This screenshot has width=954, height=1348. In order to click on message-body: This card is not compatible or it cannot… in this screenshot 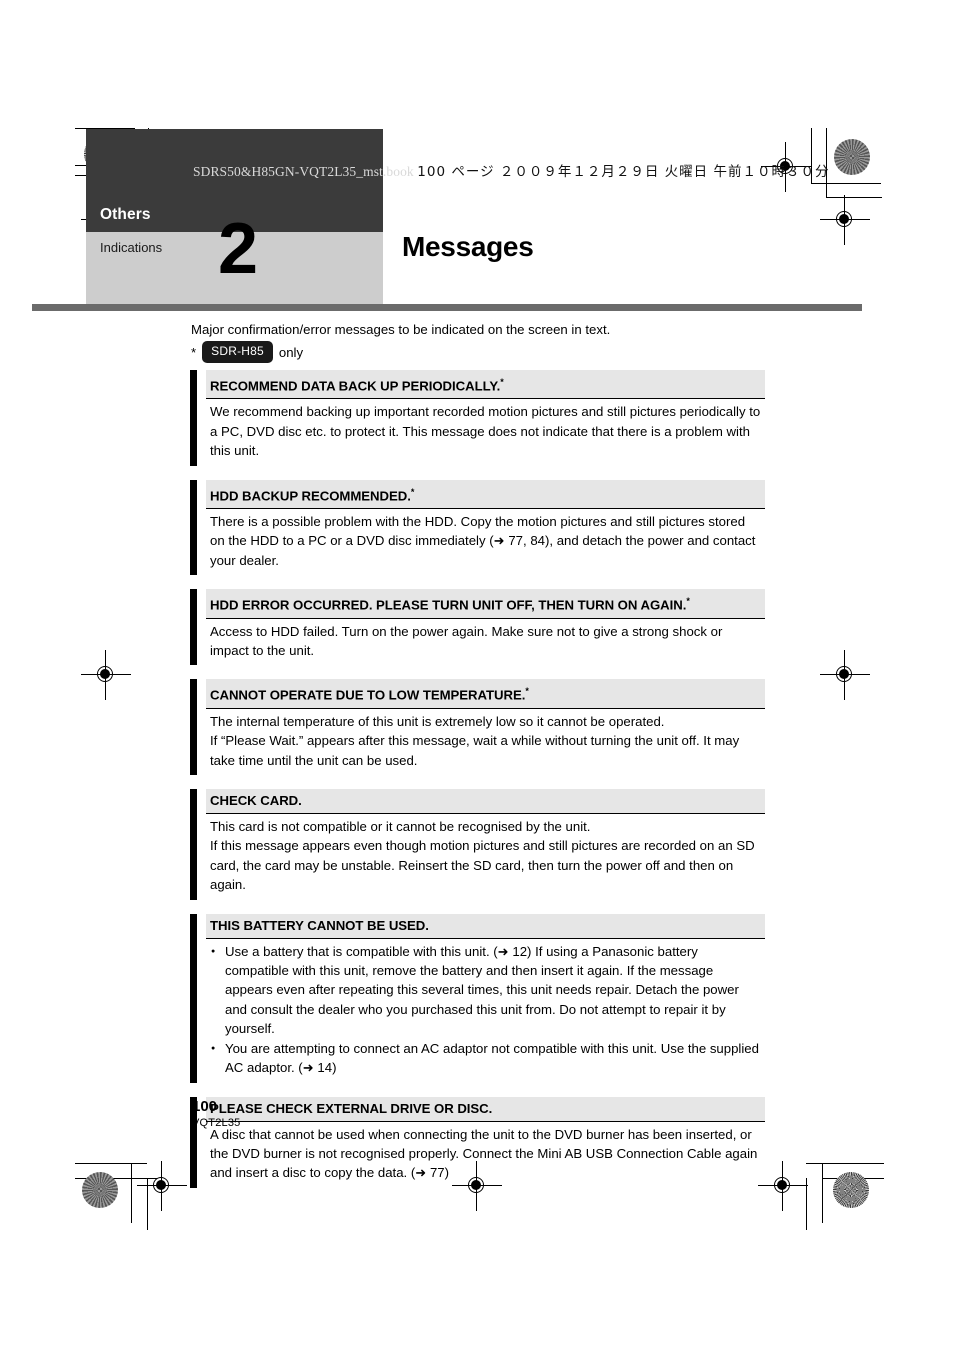, I will do `click(485, 857)`.